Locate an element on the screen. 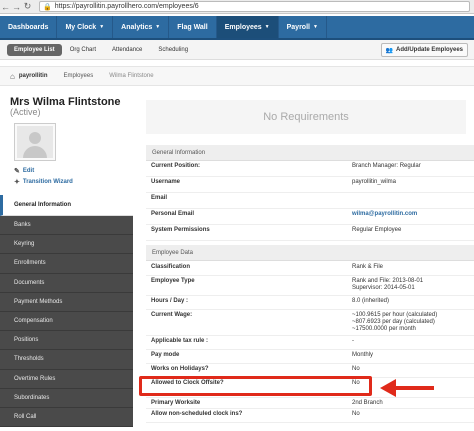 This screenshot has height=431, width=474. forward-icon: → is located at coordinates (16, 6).